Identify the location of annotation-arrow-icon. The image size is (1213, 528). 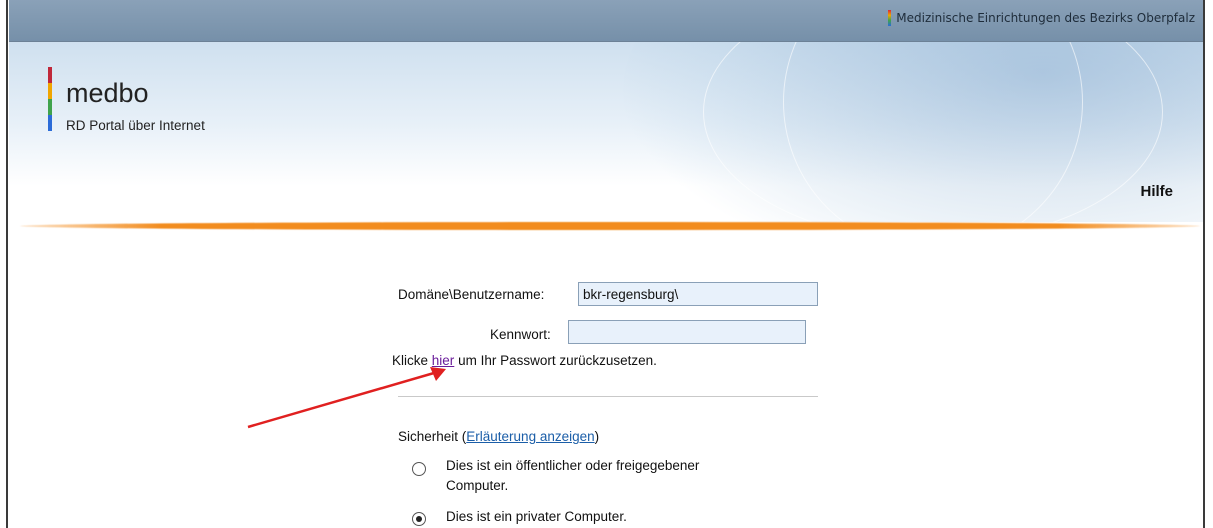
(346, 398).